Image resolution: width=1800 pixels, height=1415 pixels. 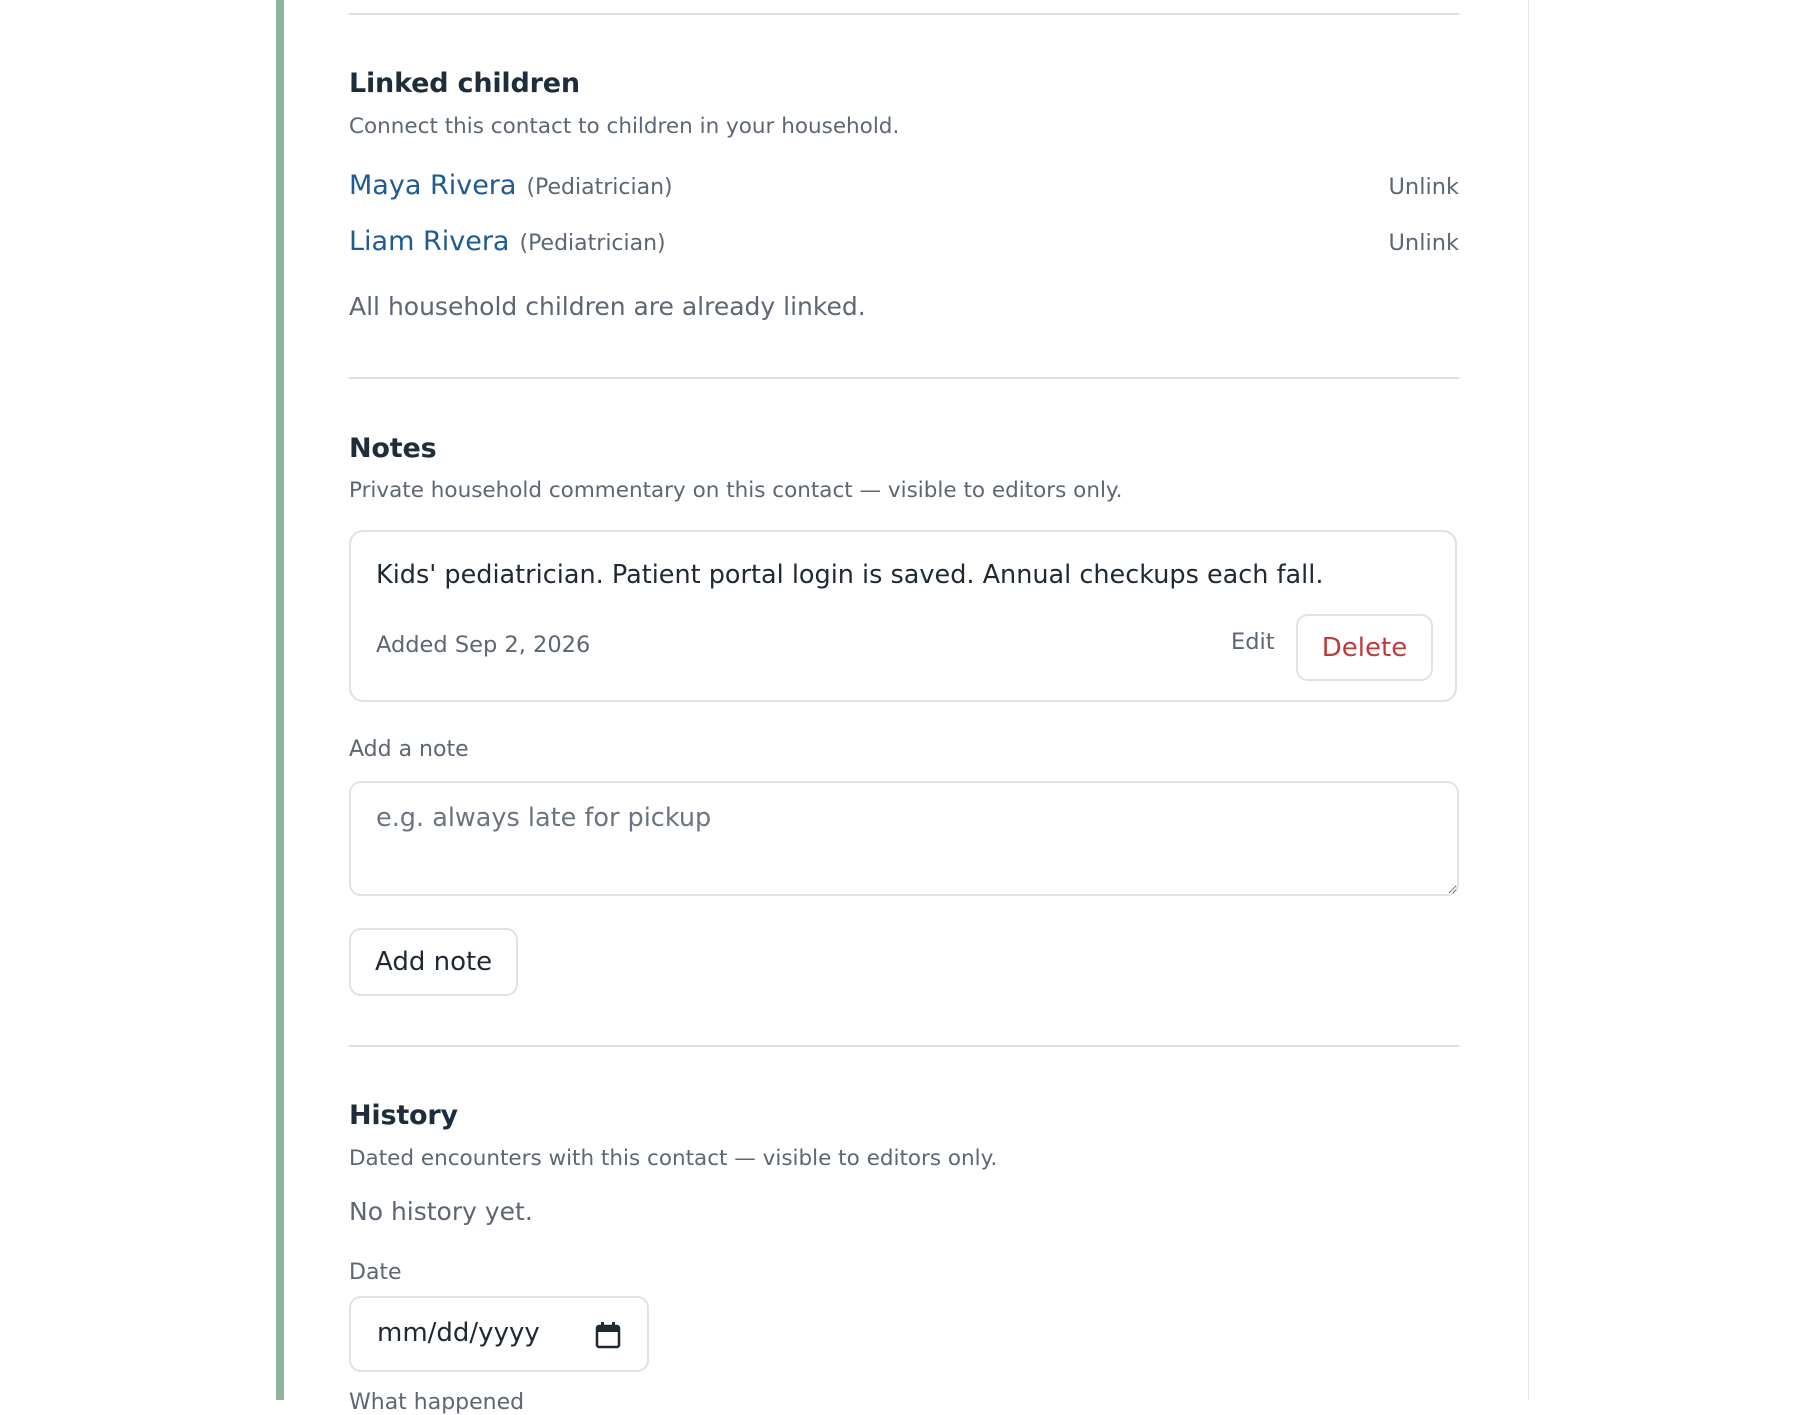 What do you see at coordinates (1528, 700) in the screenshot?
I see `panel-border` at bounding box center [1528, 700].